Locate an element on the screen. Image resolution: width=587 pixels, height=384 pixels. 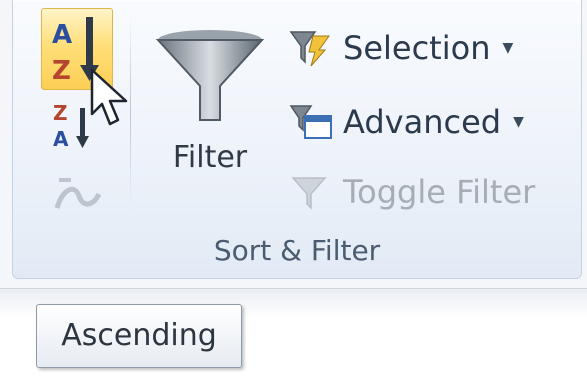
ascending-mid-letter: Z is located at coordinates (61, 71).